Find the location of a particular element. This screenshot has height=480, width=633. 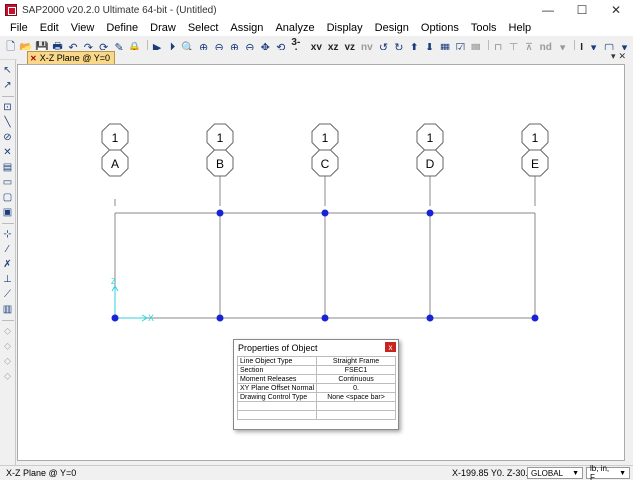

menu-view: View is located at coordinates (83, 28).